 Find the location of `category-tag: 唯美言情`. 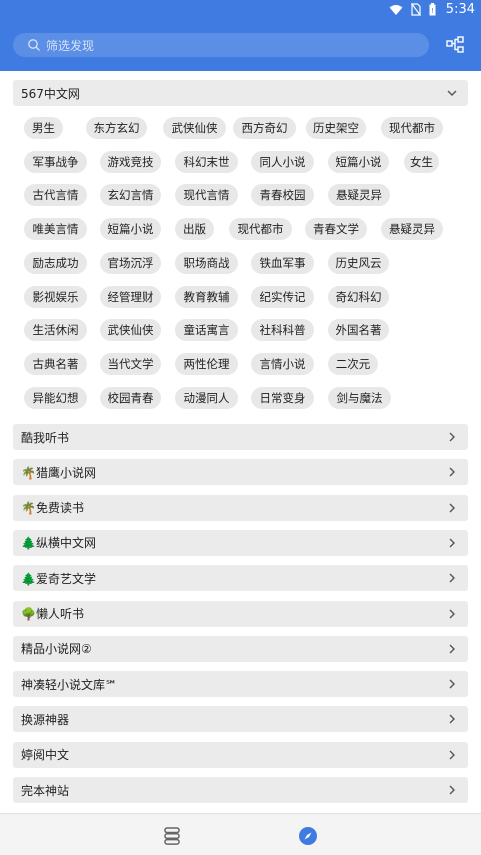

category-tag: 唯美言情 is located at coordinates (55, 229).